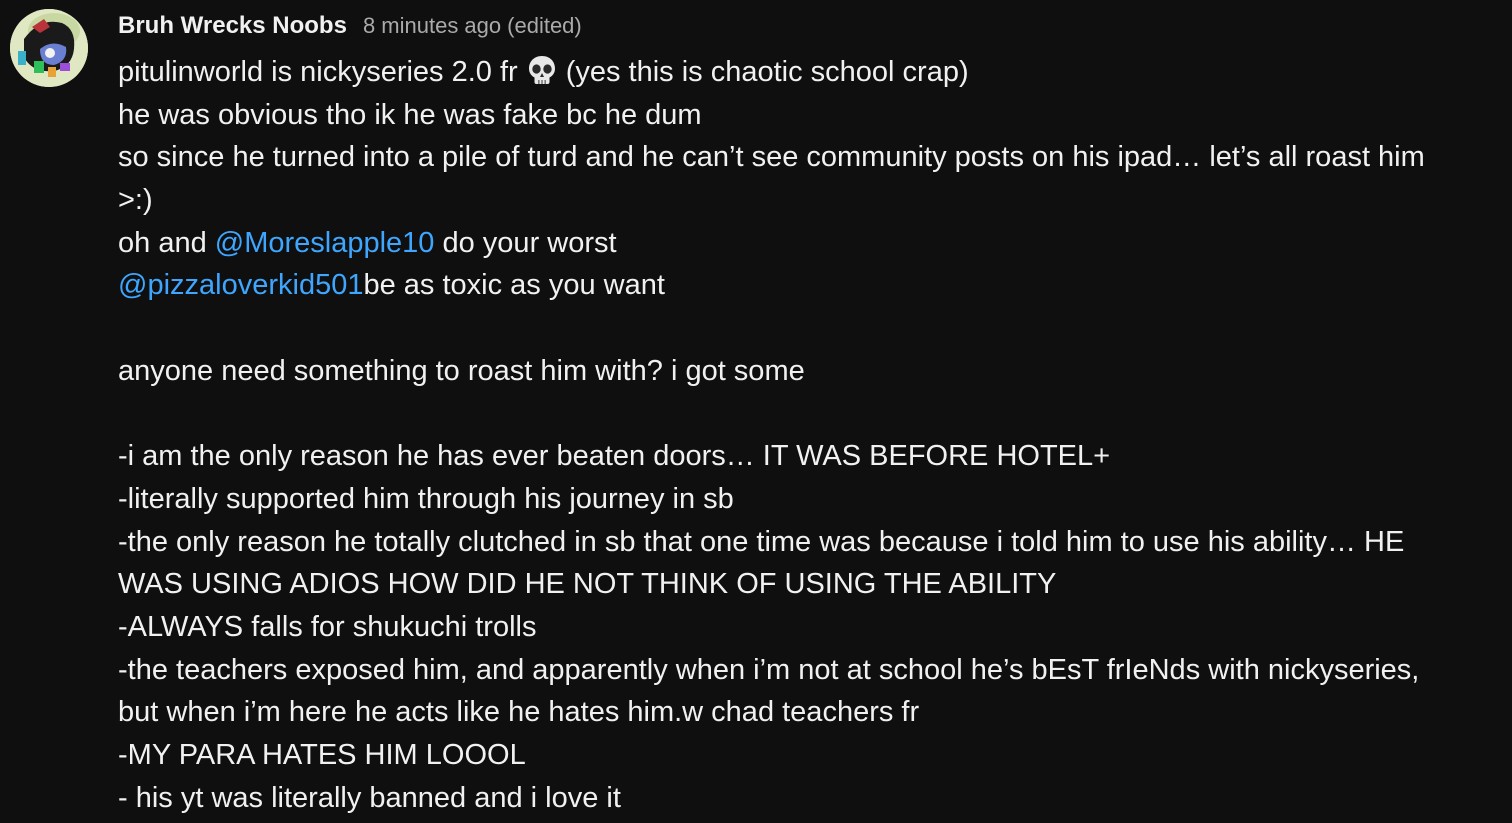  I want to click on comment-line: -ALWAYS falls for shukuchi trolls, so click(815, 627).